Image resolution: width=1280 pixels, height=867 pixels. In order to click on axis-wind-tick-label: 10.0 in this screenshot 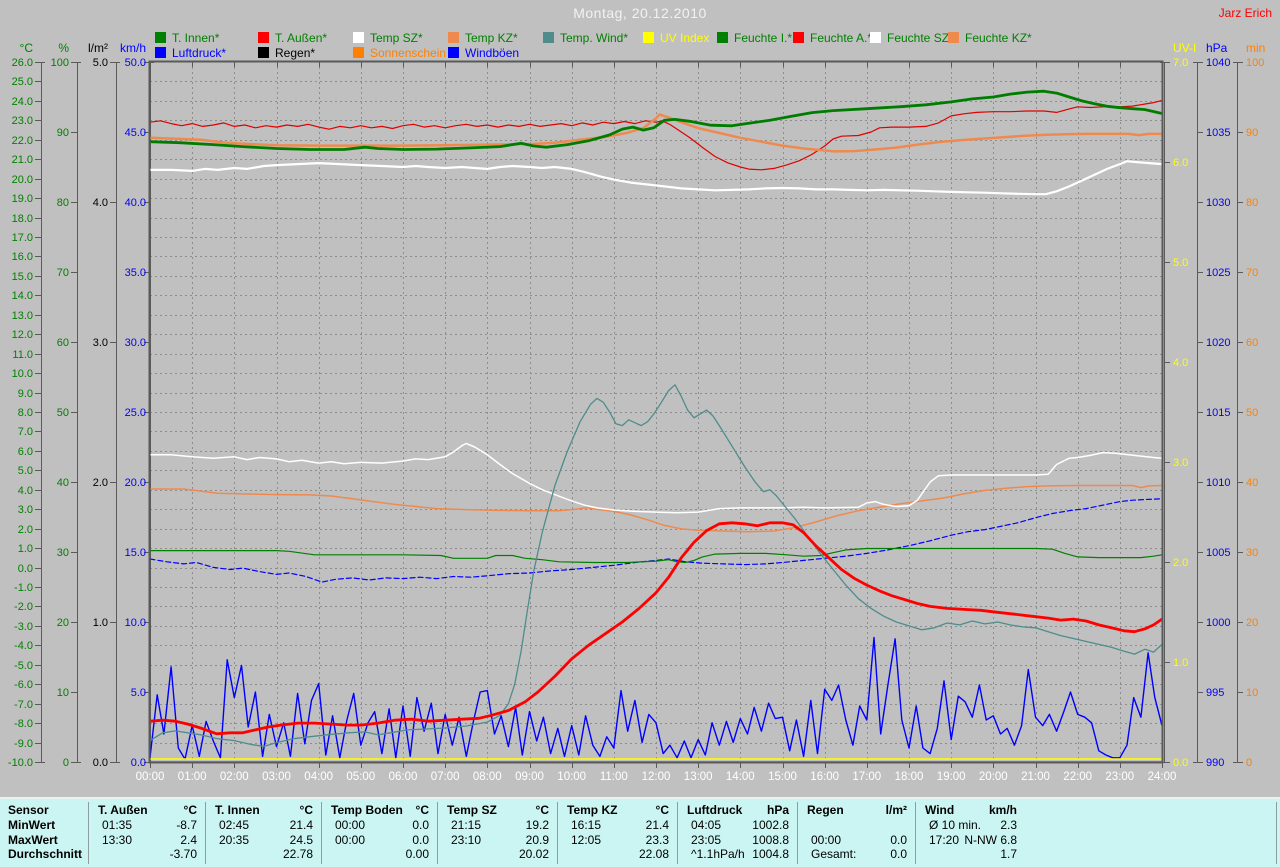, I will do `click(135, 623)`.